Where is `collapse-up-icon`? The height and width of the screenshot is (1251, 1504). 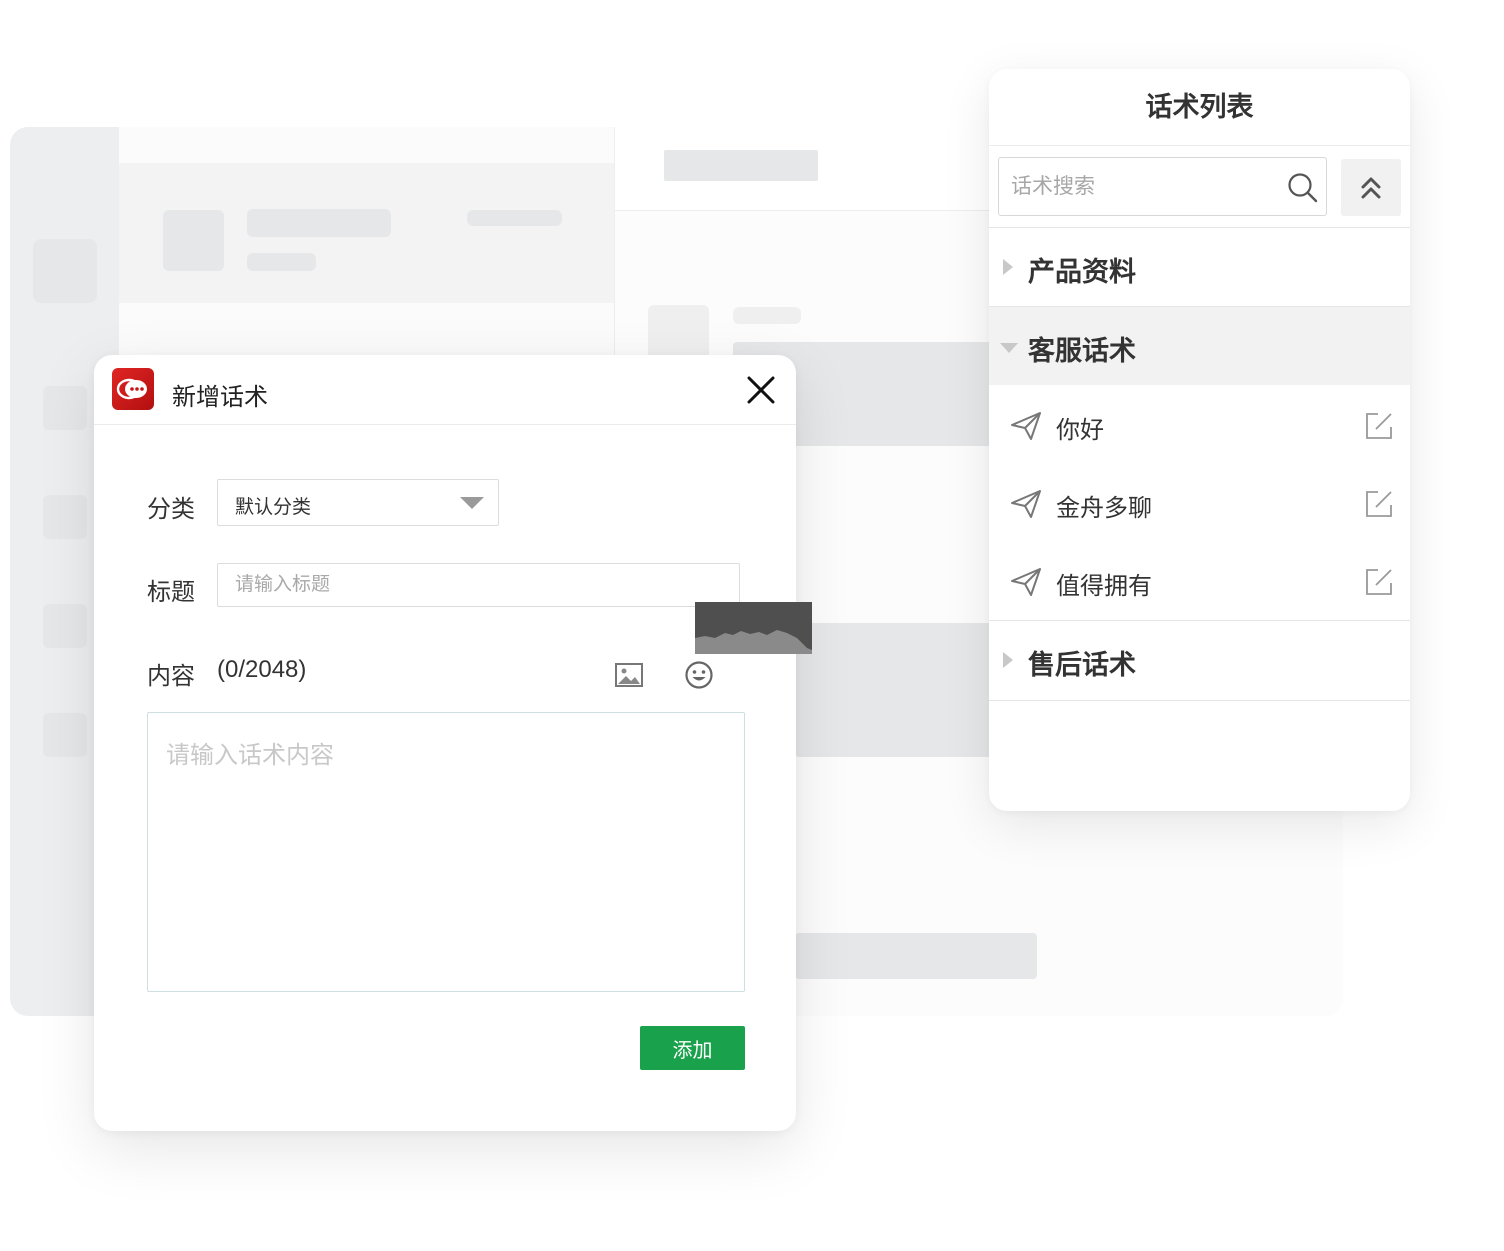 collapse-up-icon is located at coordinates (1371, 188).